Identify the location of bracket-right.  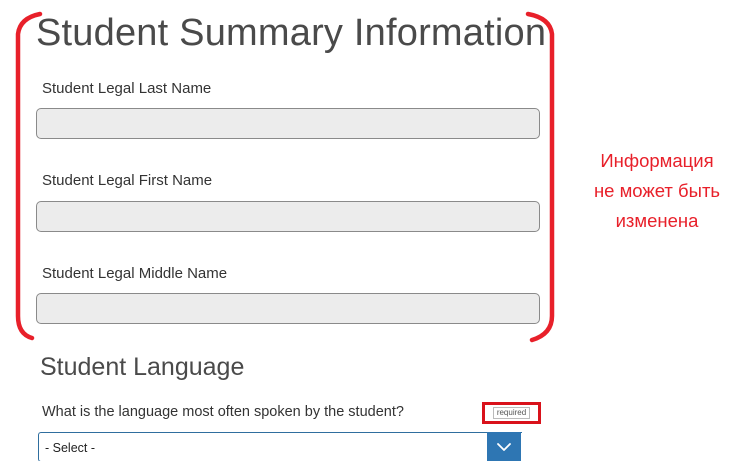
(540, 177).